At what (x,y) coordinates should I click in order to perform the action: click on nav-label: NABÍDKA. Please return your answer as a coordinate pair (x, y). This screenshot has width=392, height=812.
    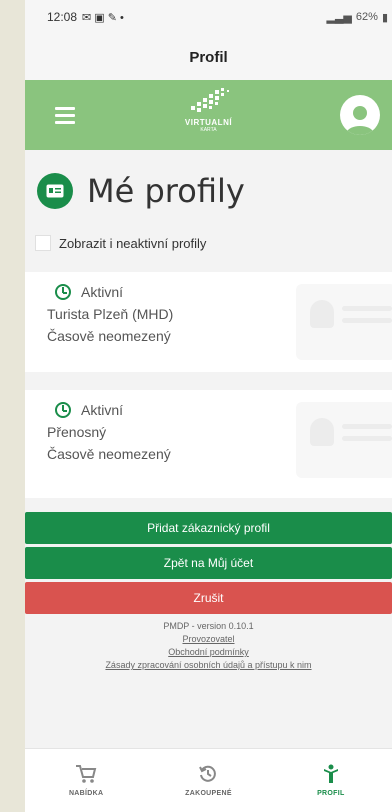
    Looking at the image, I should click on (86, 793).